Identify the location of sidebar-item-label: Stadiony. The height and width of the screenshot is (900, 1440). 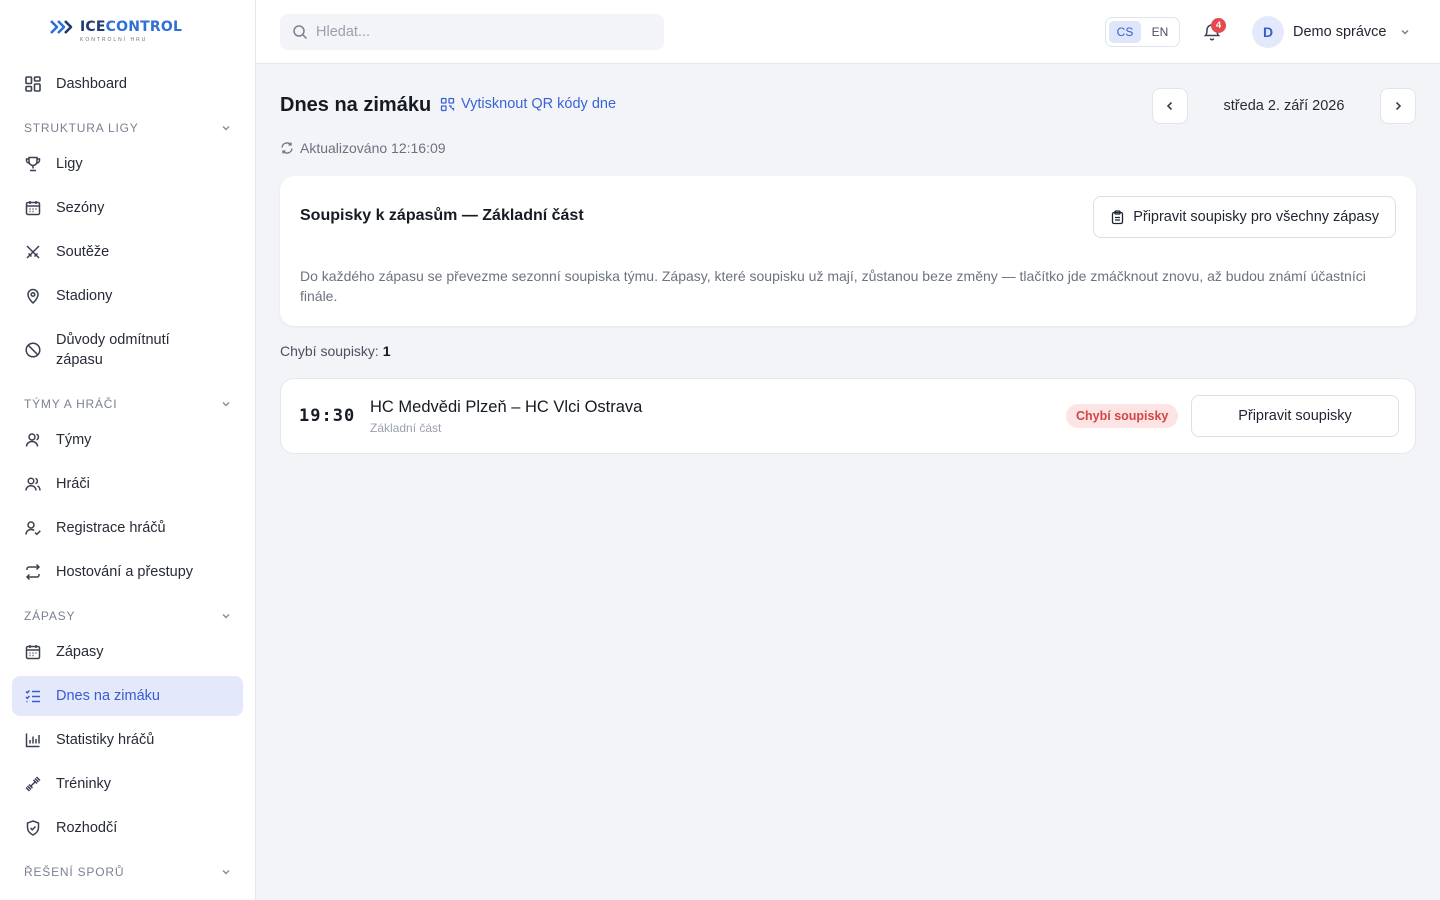
(84, 296).